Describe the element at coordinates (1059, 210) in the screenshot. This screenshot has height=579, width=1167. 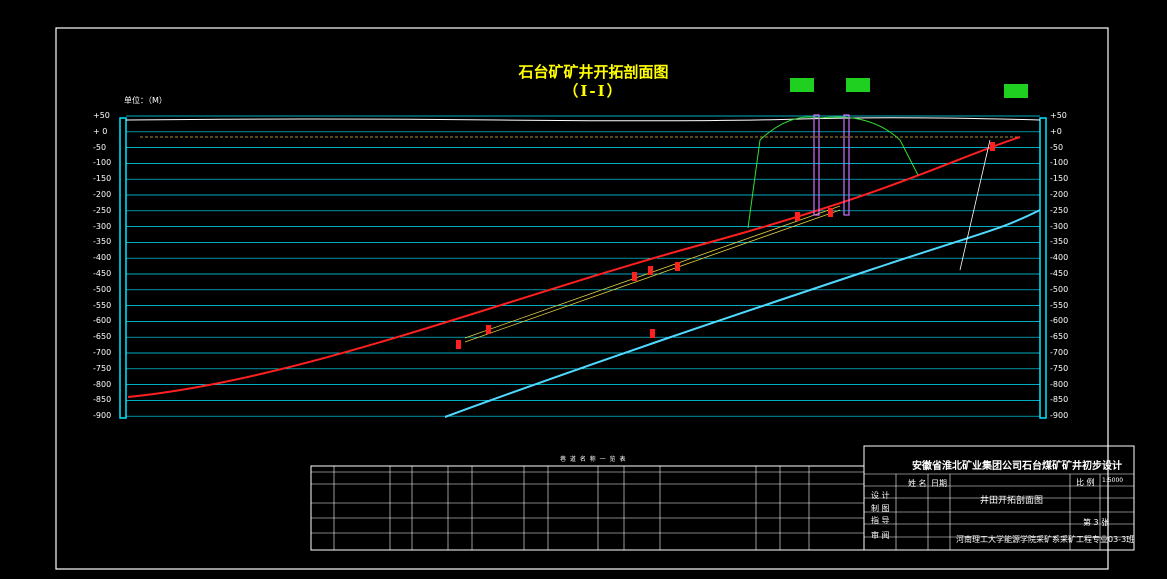
I see `elevation-label-right: -250` at that location.